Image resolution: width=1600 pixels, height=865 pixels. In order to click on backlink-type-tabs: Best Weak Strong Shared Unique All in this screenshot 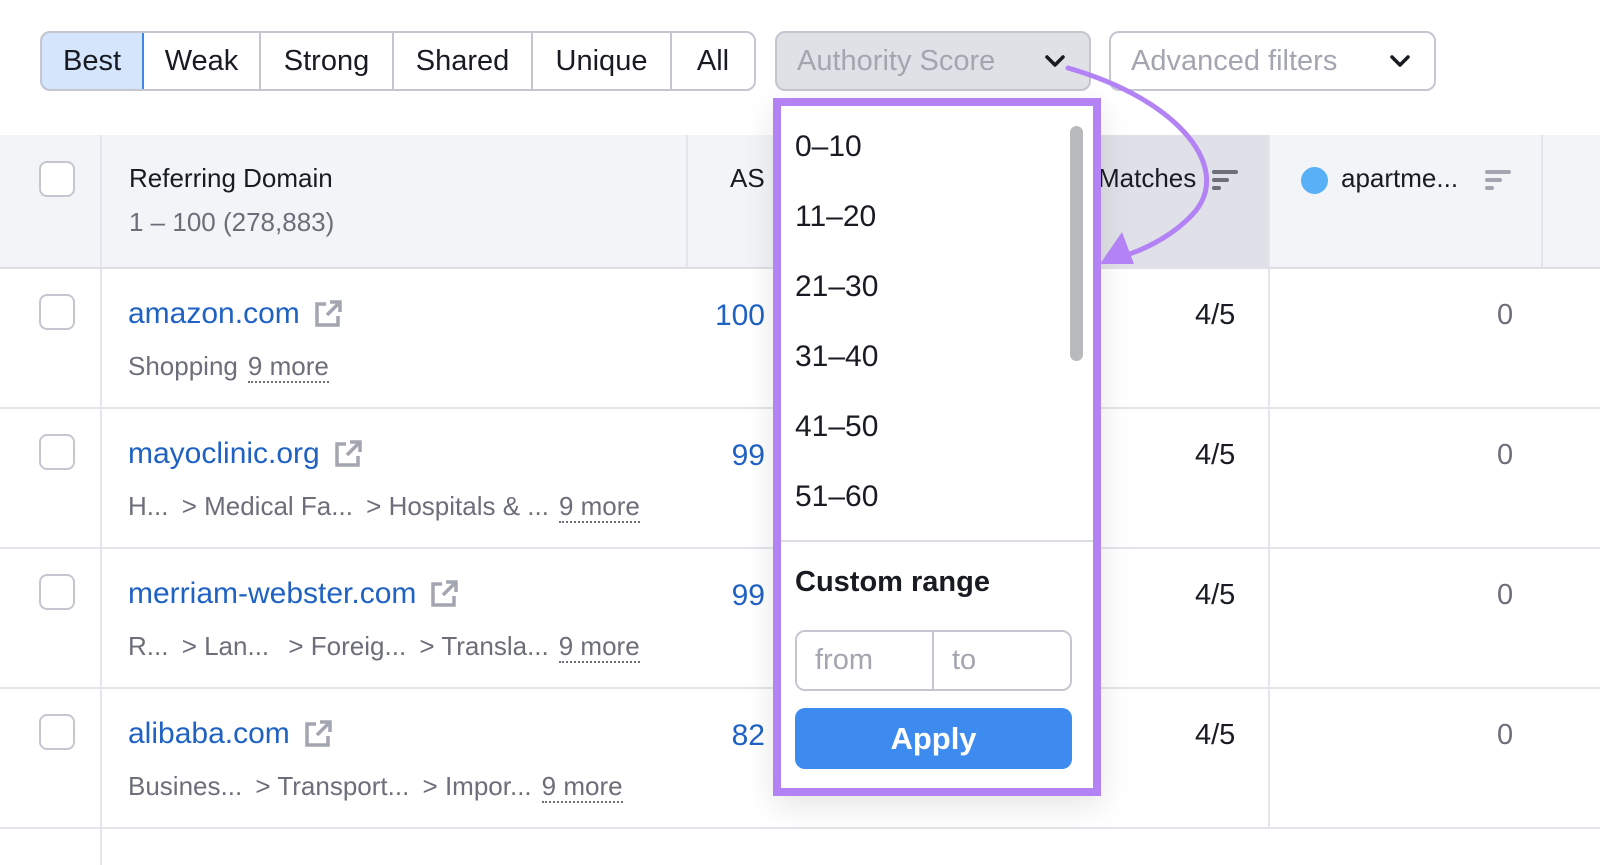, I will do `click(398, 61)`.